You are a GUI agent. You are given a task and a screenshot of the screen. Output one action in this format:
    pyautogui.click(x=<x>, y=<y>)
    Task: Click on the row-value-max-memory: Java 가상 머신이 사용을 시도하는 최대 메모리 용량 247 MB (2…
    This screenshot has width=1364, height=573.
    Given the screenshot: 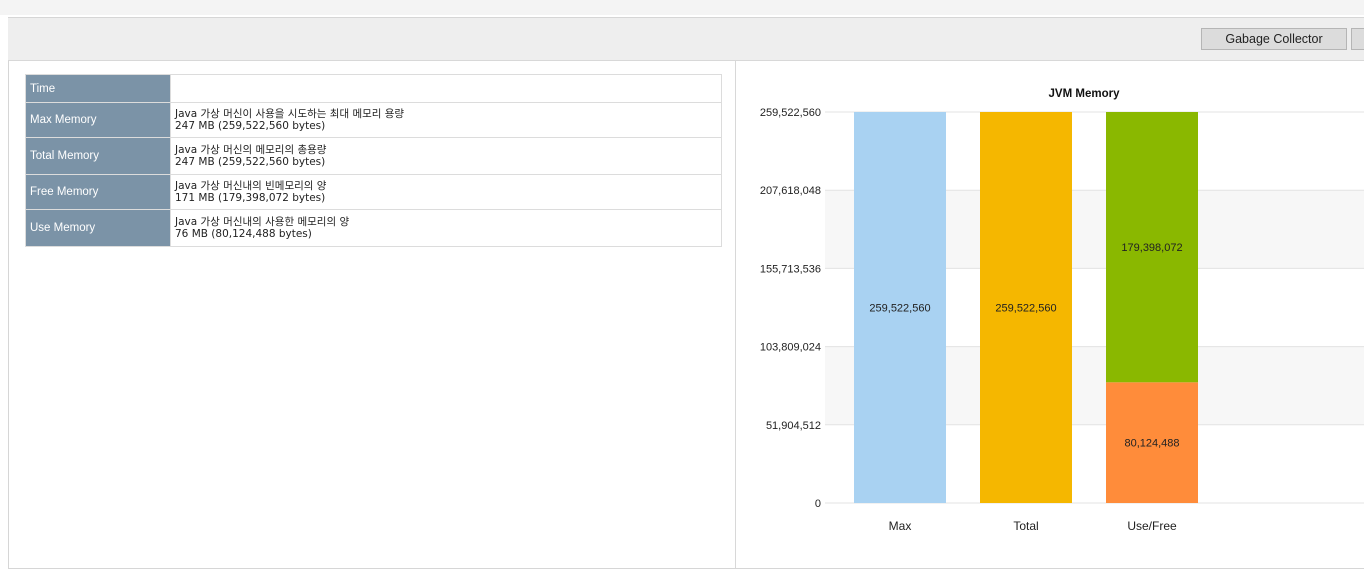 What is the action you would take?
    pyautogui.click(x=446, y=120)
    